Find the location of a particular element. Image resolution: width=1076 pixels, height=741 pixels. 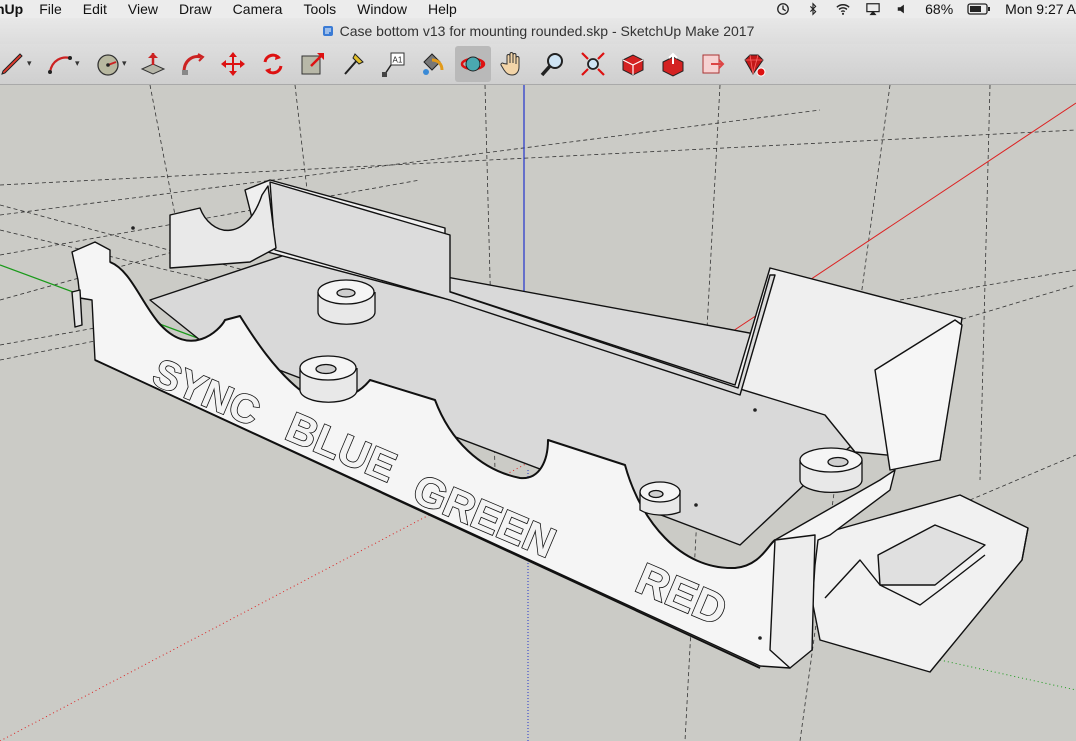

orbit-tool is located at coordinates (473, 64).